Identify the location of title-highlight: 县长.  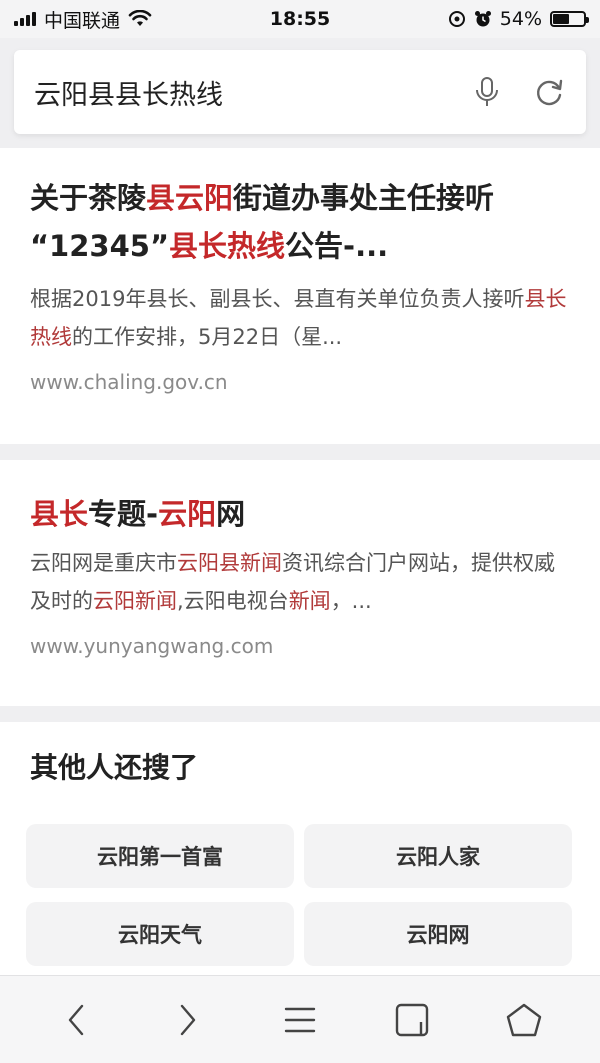
(59, 514).